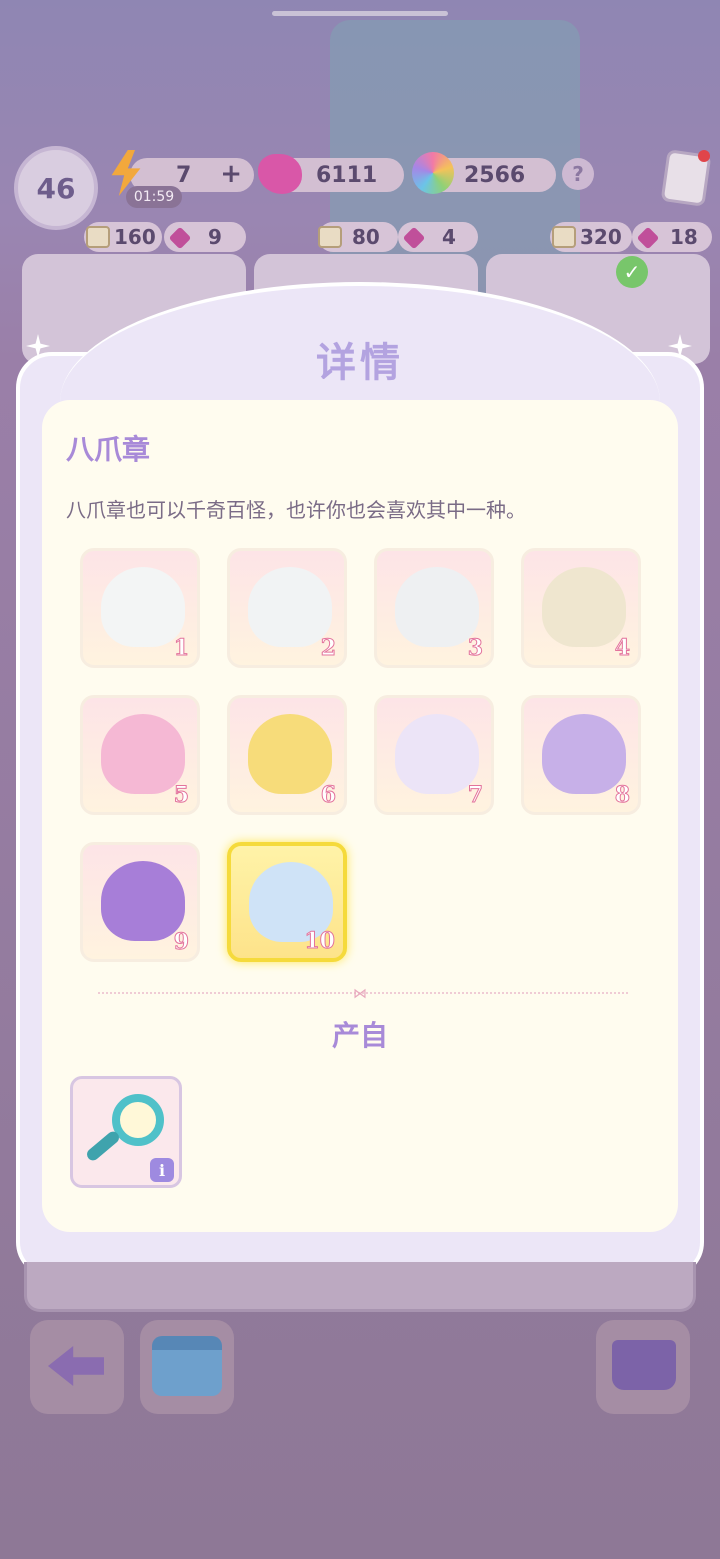 The image size is (720, 1559). What do you see at coordinates (280, 174) in the screenshot?
I see `gem-icon` at bounding box center [280, 174].